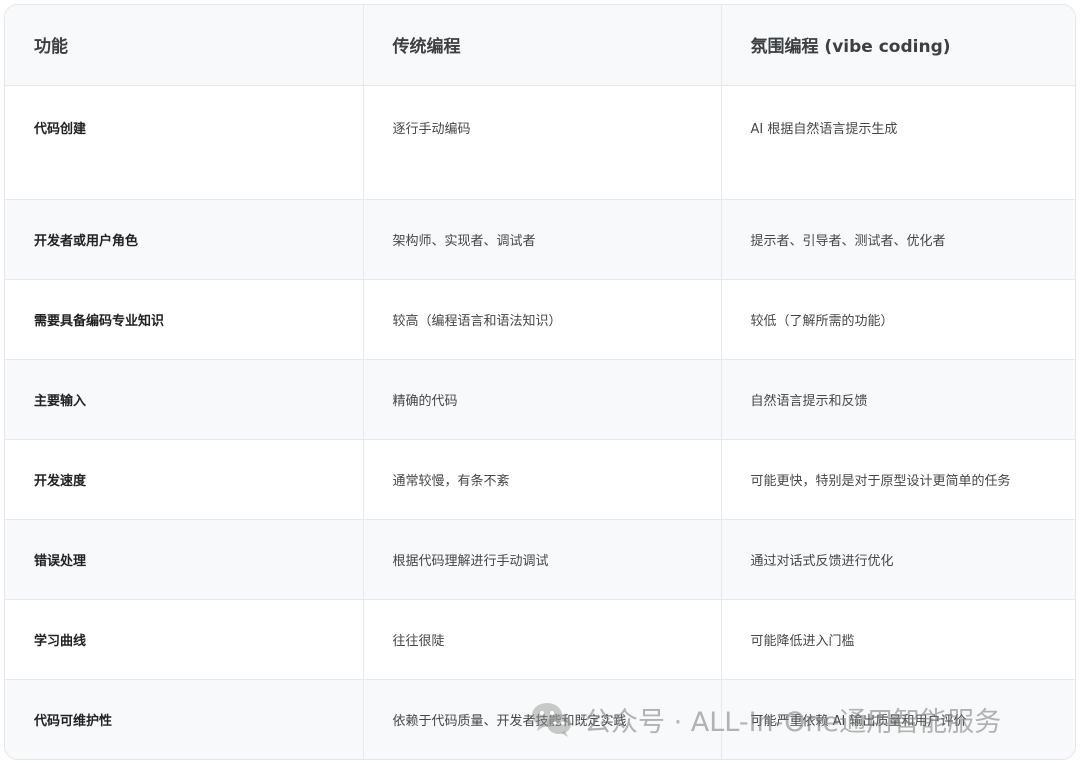  I want to click on table-row: 需要具备编码专业知识 较高（编程语言和语法知识） 较低（了解所需的功能）, so click(540, 319).